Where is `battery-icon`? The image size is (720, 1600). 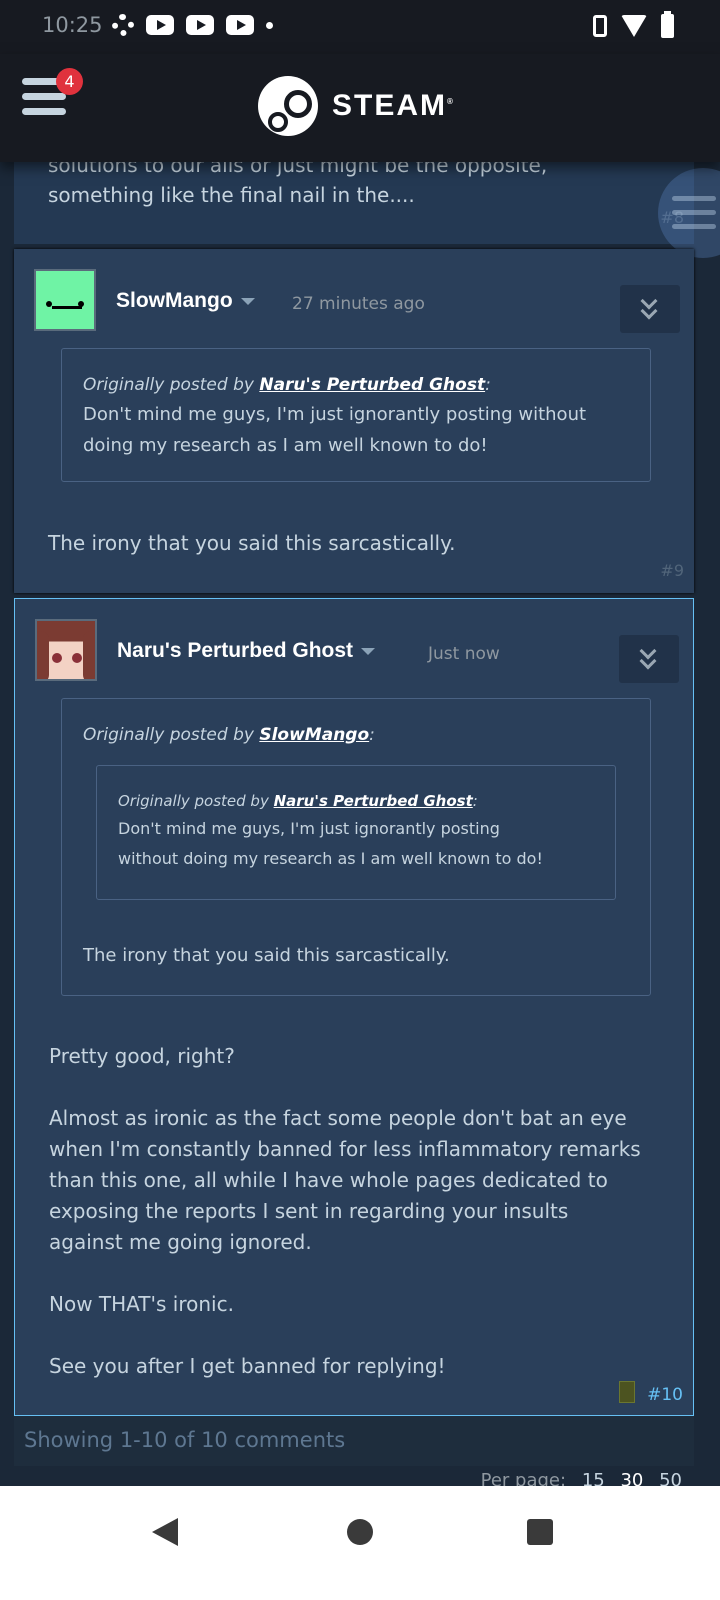
battery-icon is located at coordinates (667, 24).